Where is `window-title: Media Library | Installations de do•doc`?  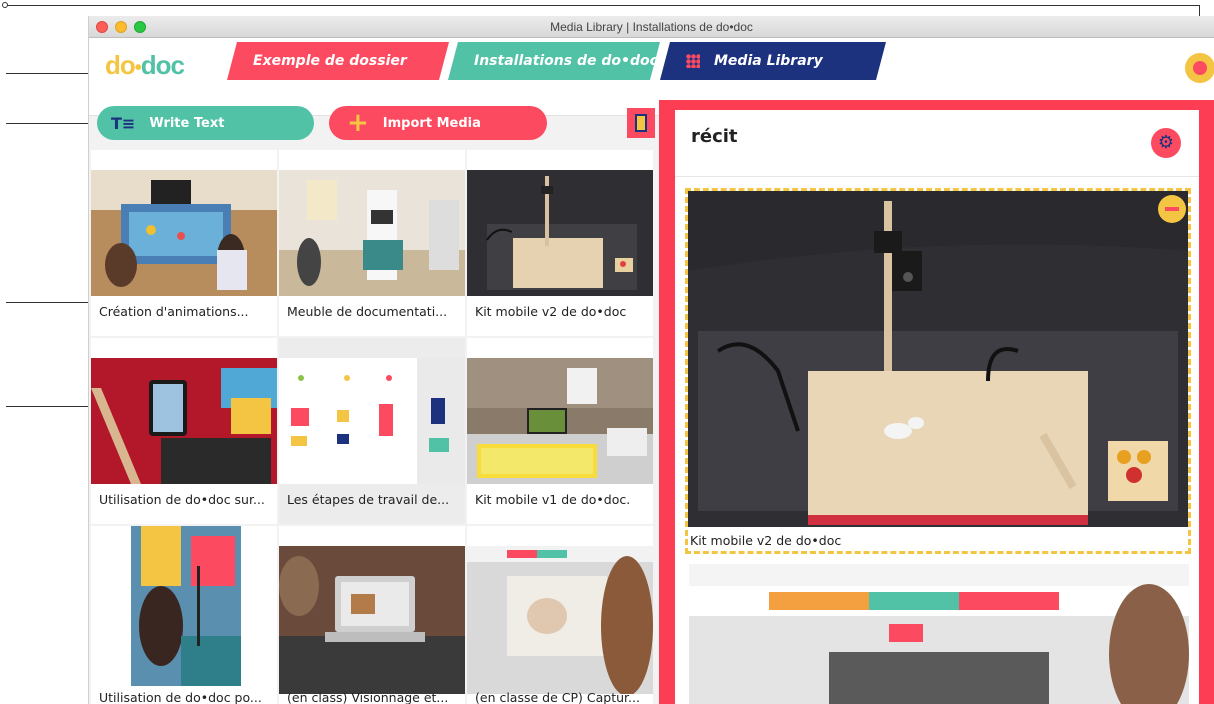
window-title: Media Library | Installations de do•doc is located at coordinates (651, 27).